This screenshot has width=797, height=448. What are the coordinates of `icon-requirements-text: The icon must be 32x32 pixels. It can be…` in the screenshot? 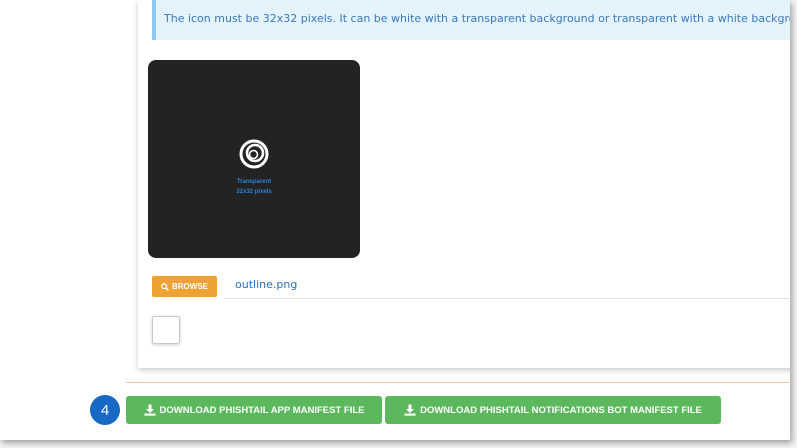 It's located at (477, 18).